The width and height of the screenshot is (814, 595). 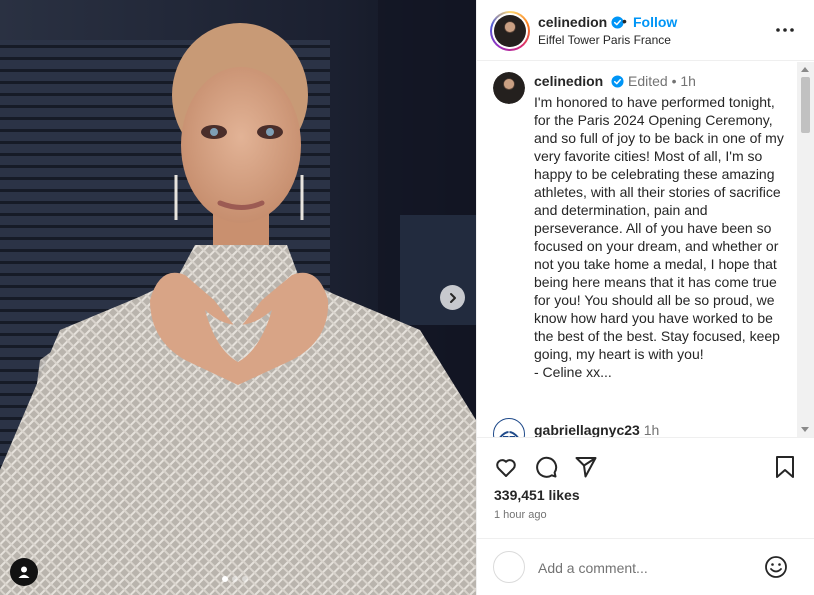 I want to click on emoji-smile-icon, so click(x=776, y=567).